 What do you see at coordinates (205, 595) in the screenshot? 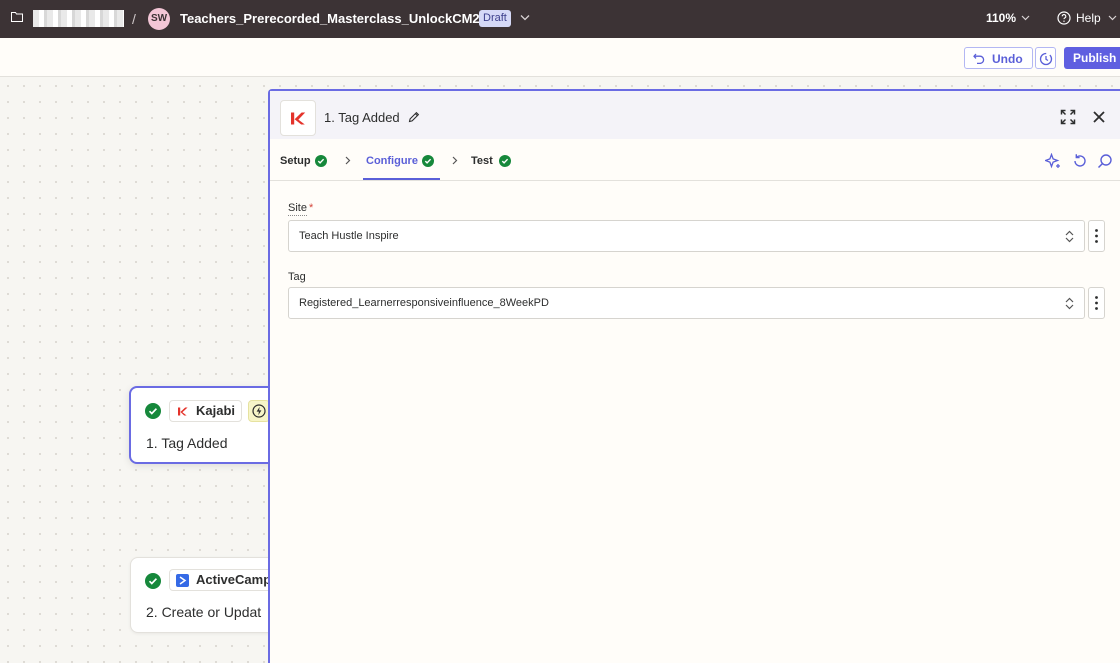
I see `step-card-action: ActiveCamp 2. Create or Updat` at bounding box center [205, 595].